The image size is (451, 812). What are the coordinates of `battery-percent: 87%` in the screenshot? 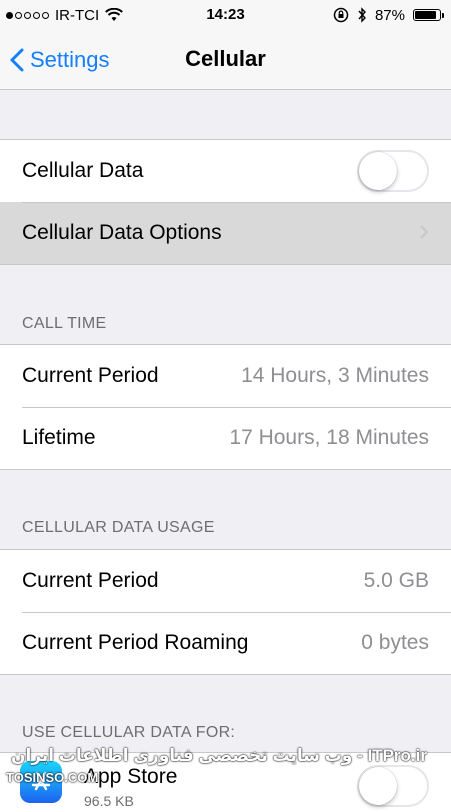 It's located at (389, 15).